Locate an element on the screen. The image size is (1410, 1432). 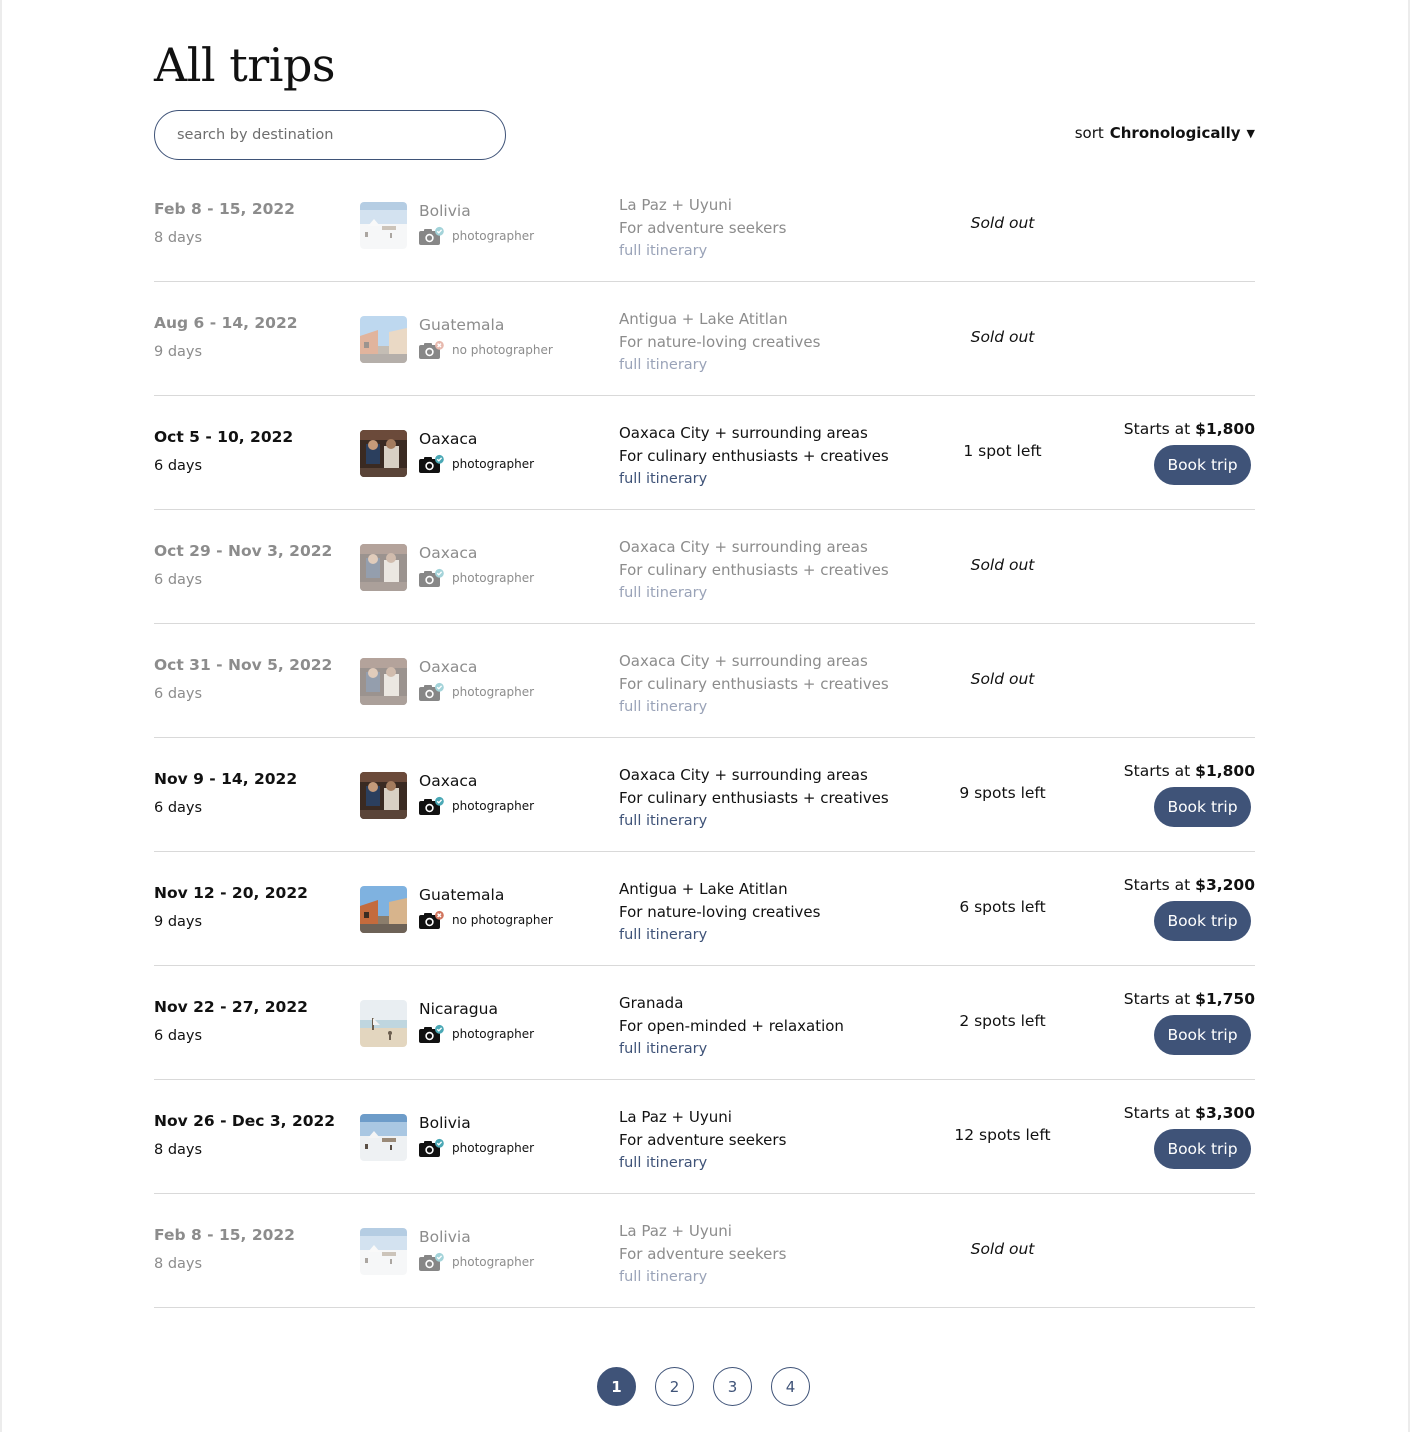
trip-dates: Aug 6 - 14, 2022 is located at coordinates (226, 323).